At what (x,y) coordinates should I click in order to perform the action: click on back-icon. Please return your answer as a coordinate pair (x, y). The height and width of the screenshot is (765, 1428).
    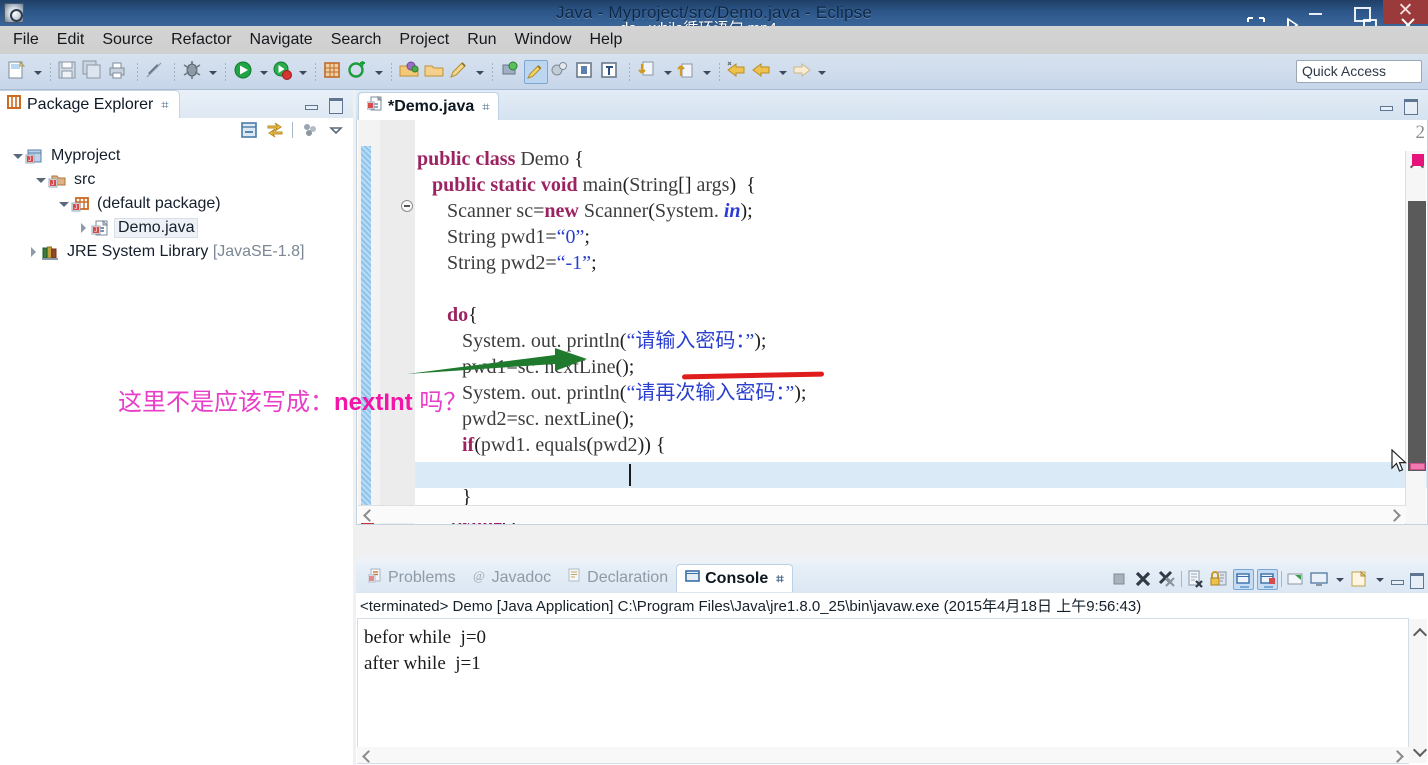
    Looking at the image, I should click on (738, 72).